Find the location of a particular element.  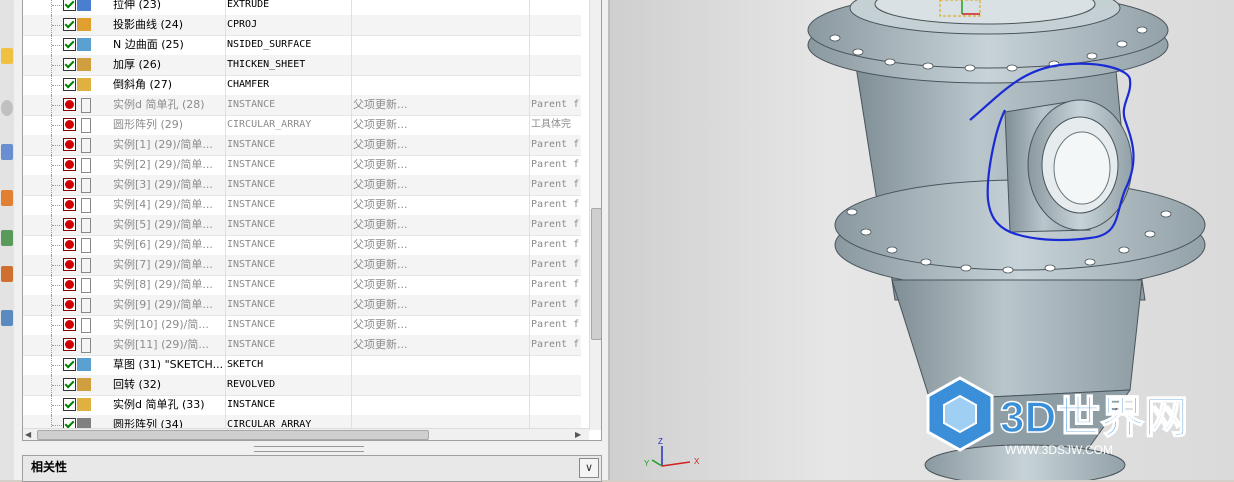

tree-row: 实例[10] (29)/简... INSTANCE 父项更新... Parent f is located at coordinates (302, 325).